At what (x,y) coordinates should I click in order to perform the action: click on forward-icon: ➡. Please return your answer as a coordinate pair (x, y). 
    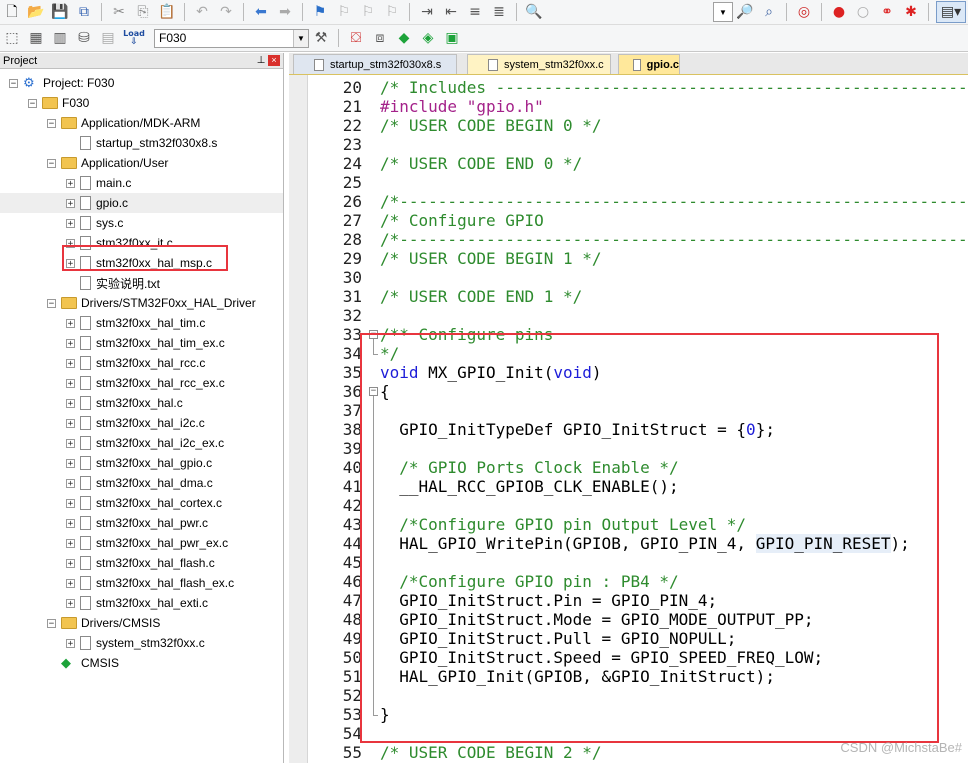
    Looking at the image, I should click on (285, 12).